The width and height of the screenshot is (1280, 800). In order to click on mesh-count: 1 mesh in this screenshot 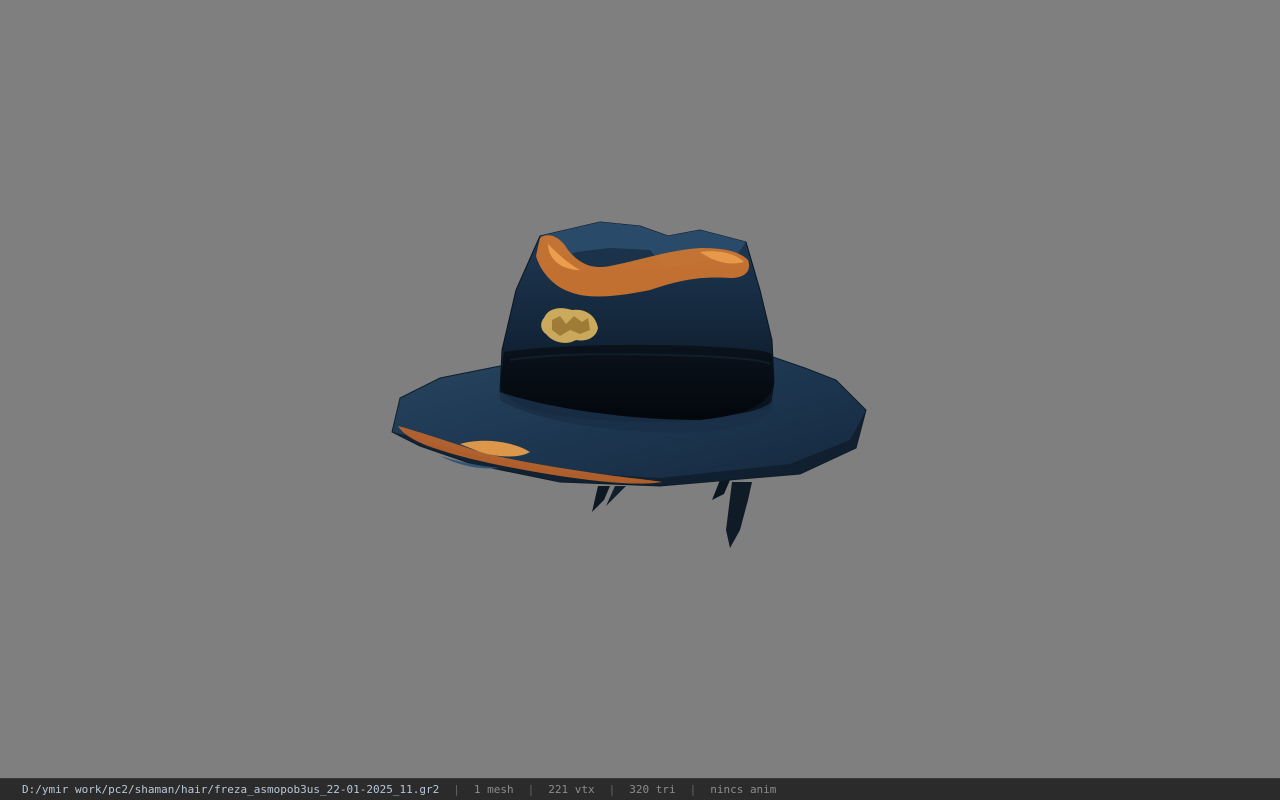, I will do `click(493, 789)`.